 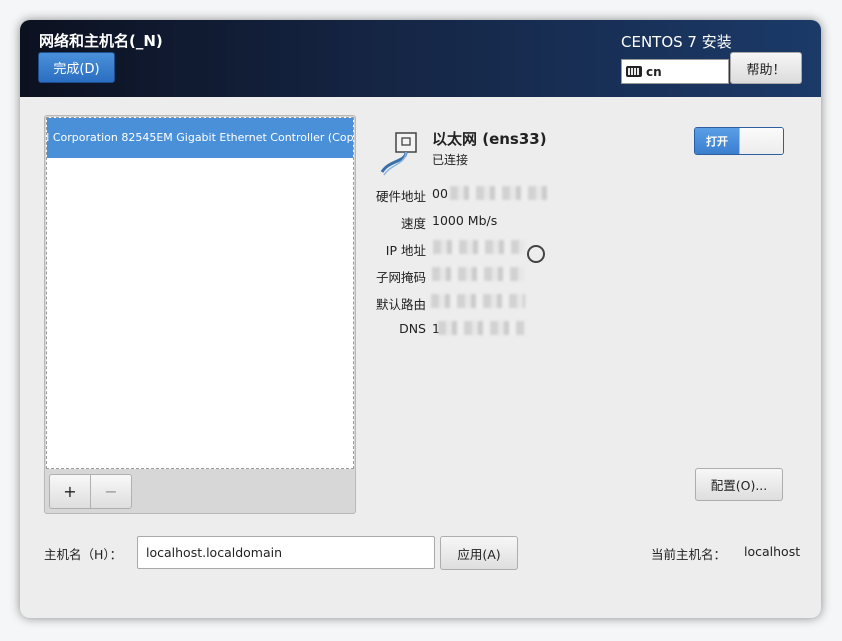 I want to click on subnet-mask-label: 子网掩码, so click(x=400, y=277).